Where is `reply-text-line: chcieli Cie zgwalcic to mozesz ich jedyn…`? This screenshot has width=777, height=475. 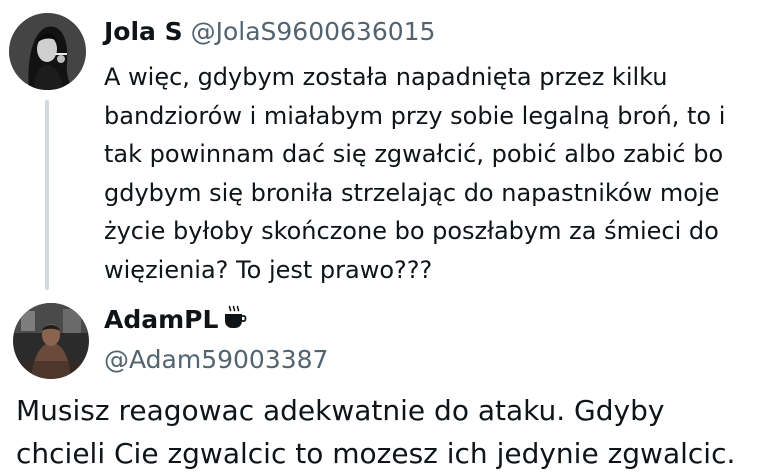
reply-text-line: chcieli Cie zgwalcic to mozesz ich jedyn… is located at coordinates (376, 453).